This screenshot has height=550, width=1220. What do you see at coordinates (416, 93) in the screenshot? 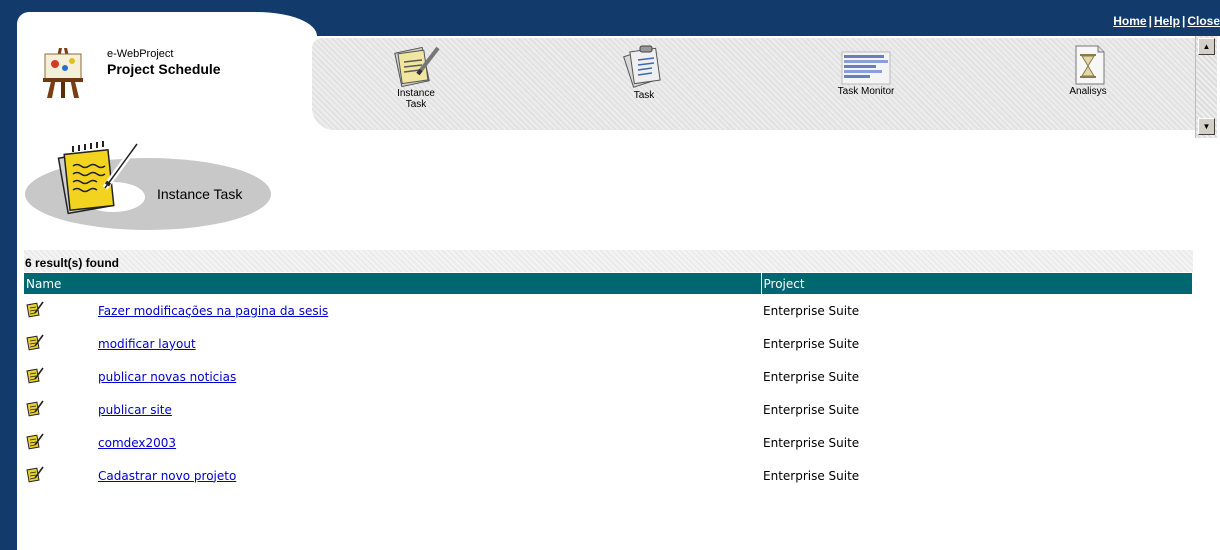
I see `toolbar-label: Instance` at bounding box center [416, 93].